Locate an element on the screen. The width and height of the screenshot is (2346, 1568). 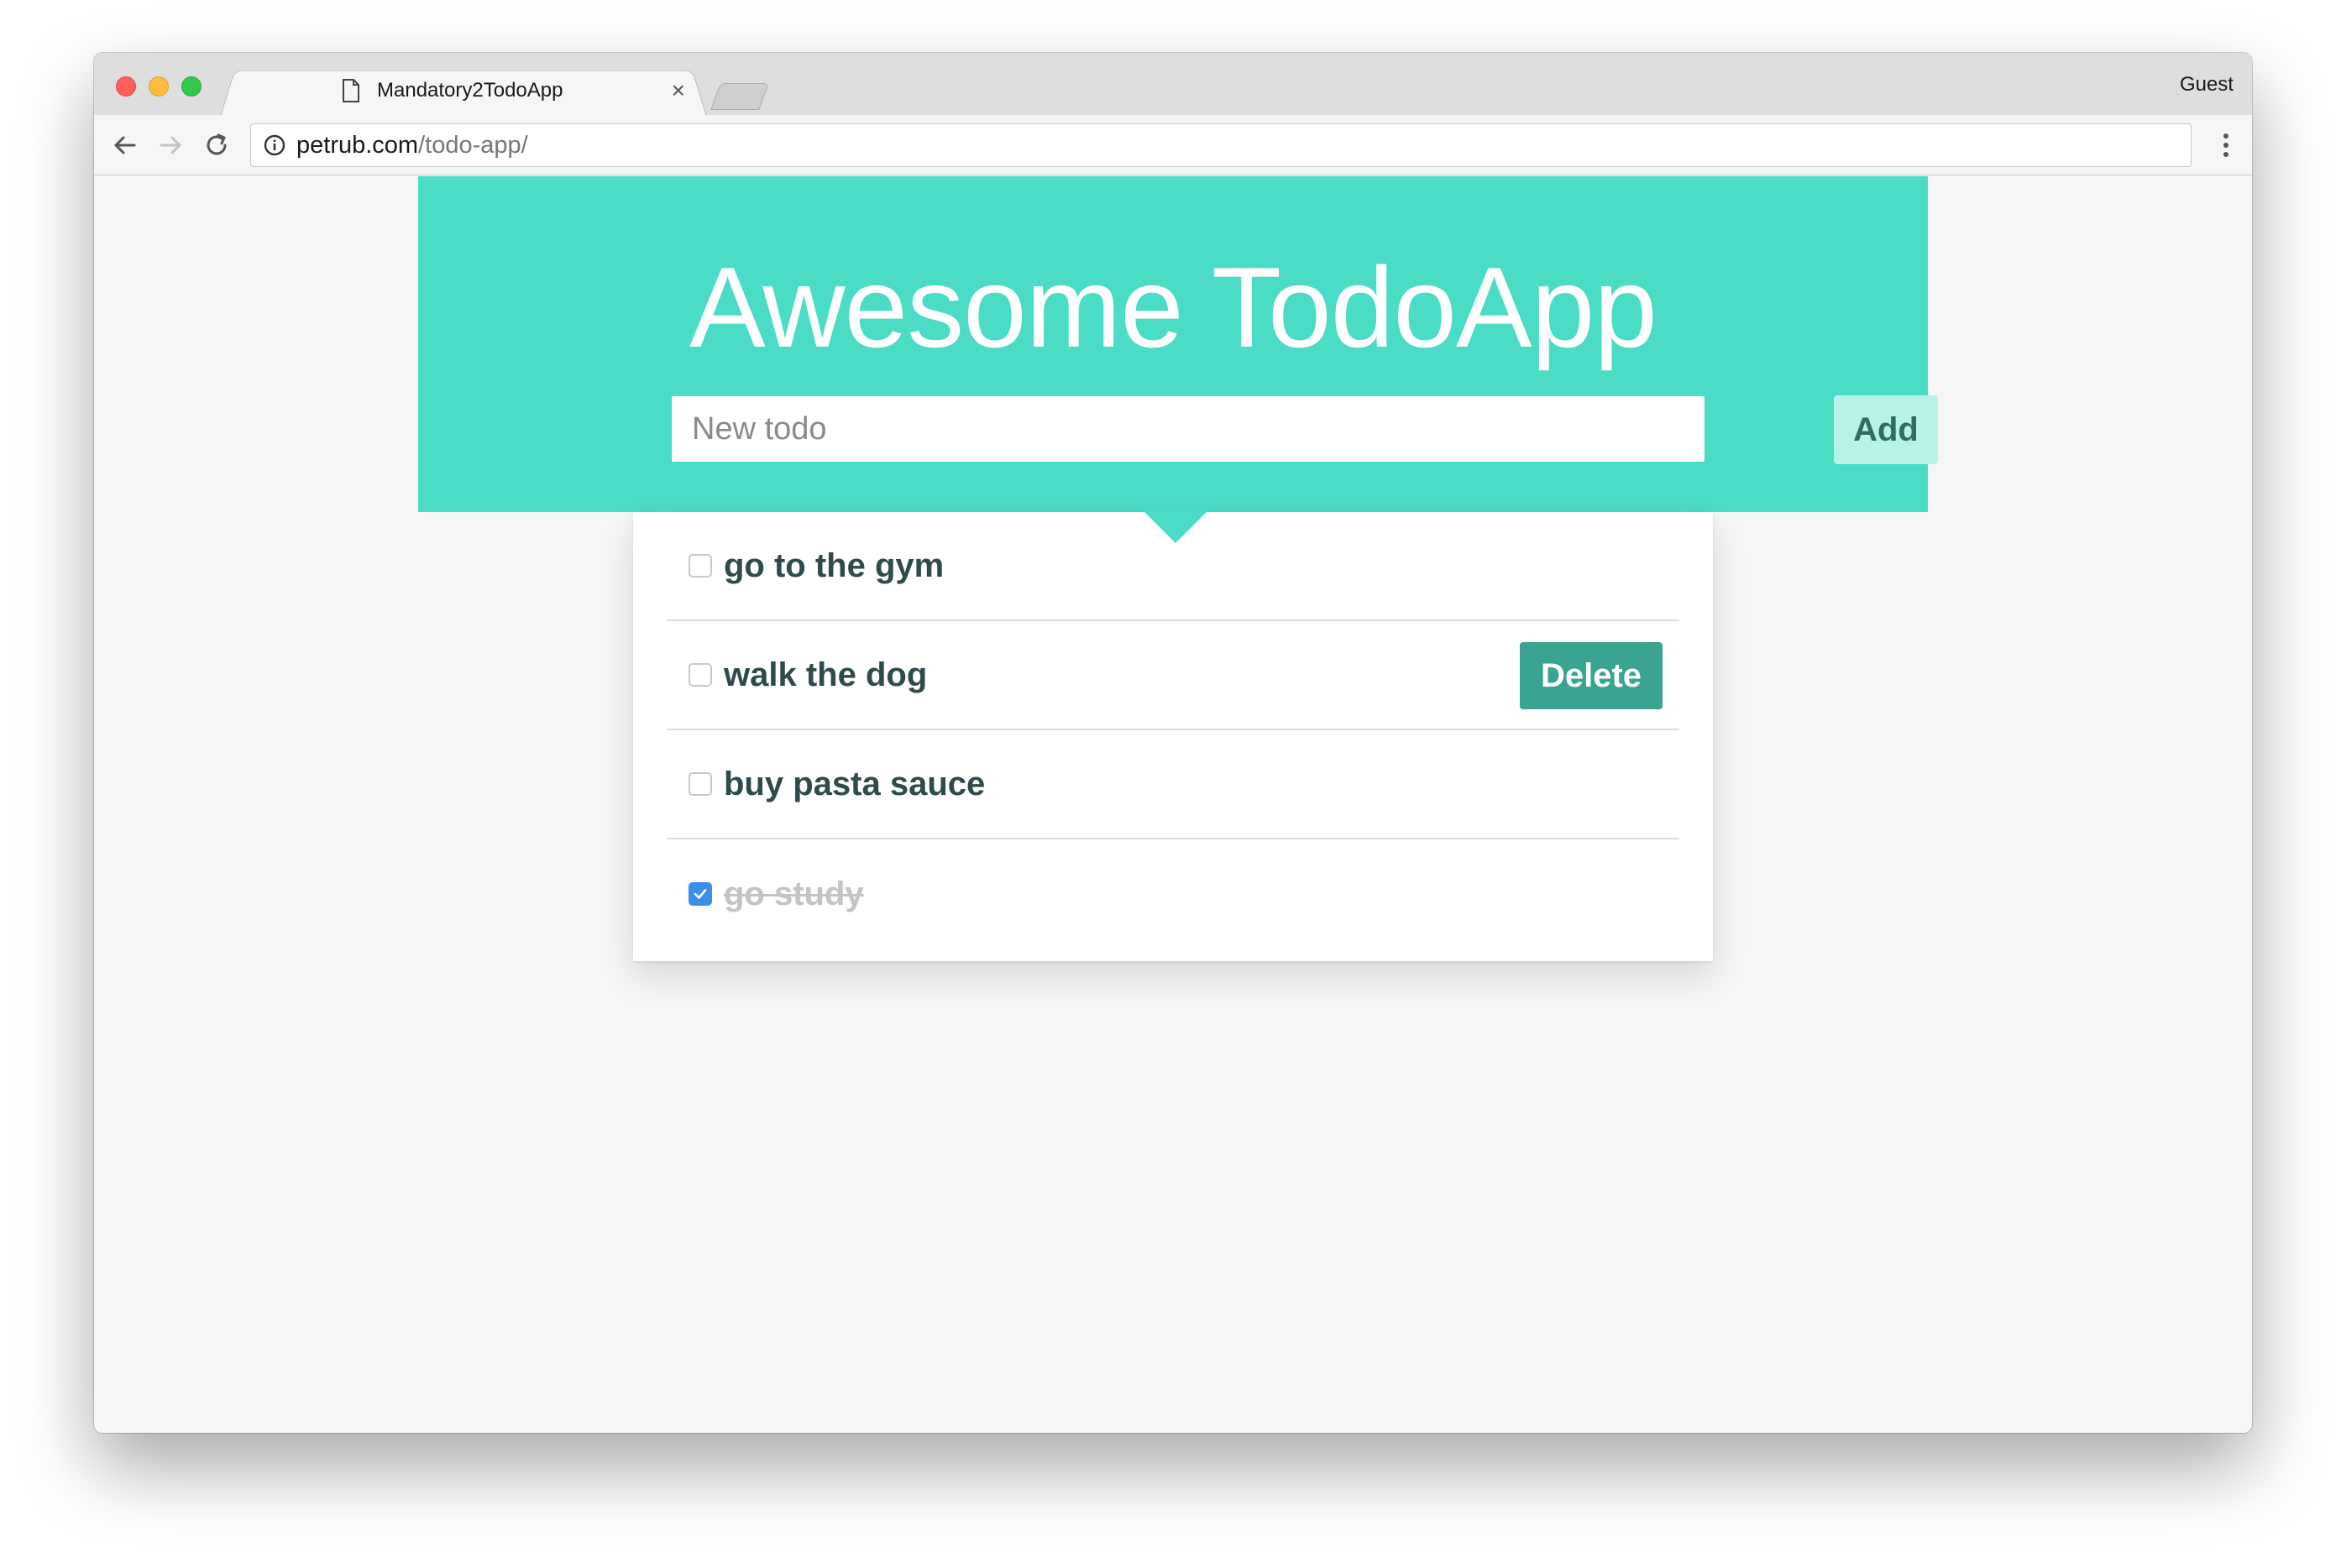
back-arrow-icon is located at coordinates (124, 145).